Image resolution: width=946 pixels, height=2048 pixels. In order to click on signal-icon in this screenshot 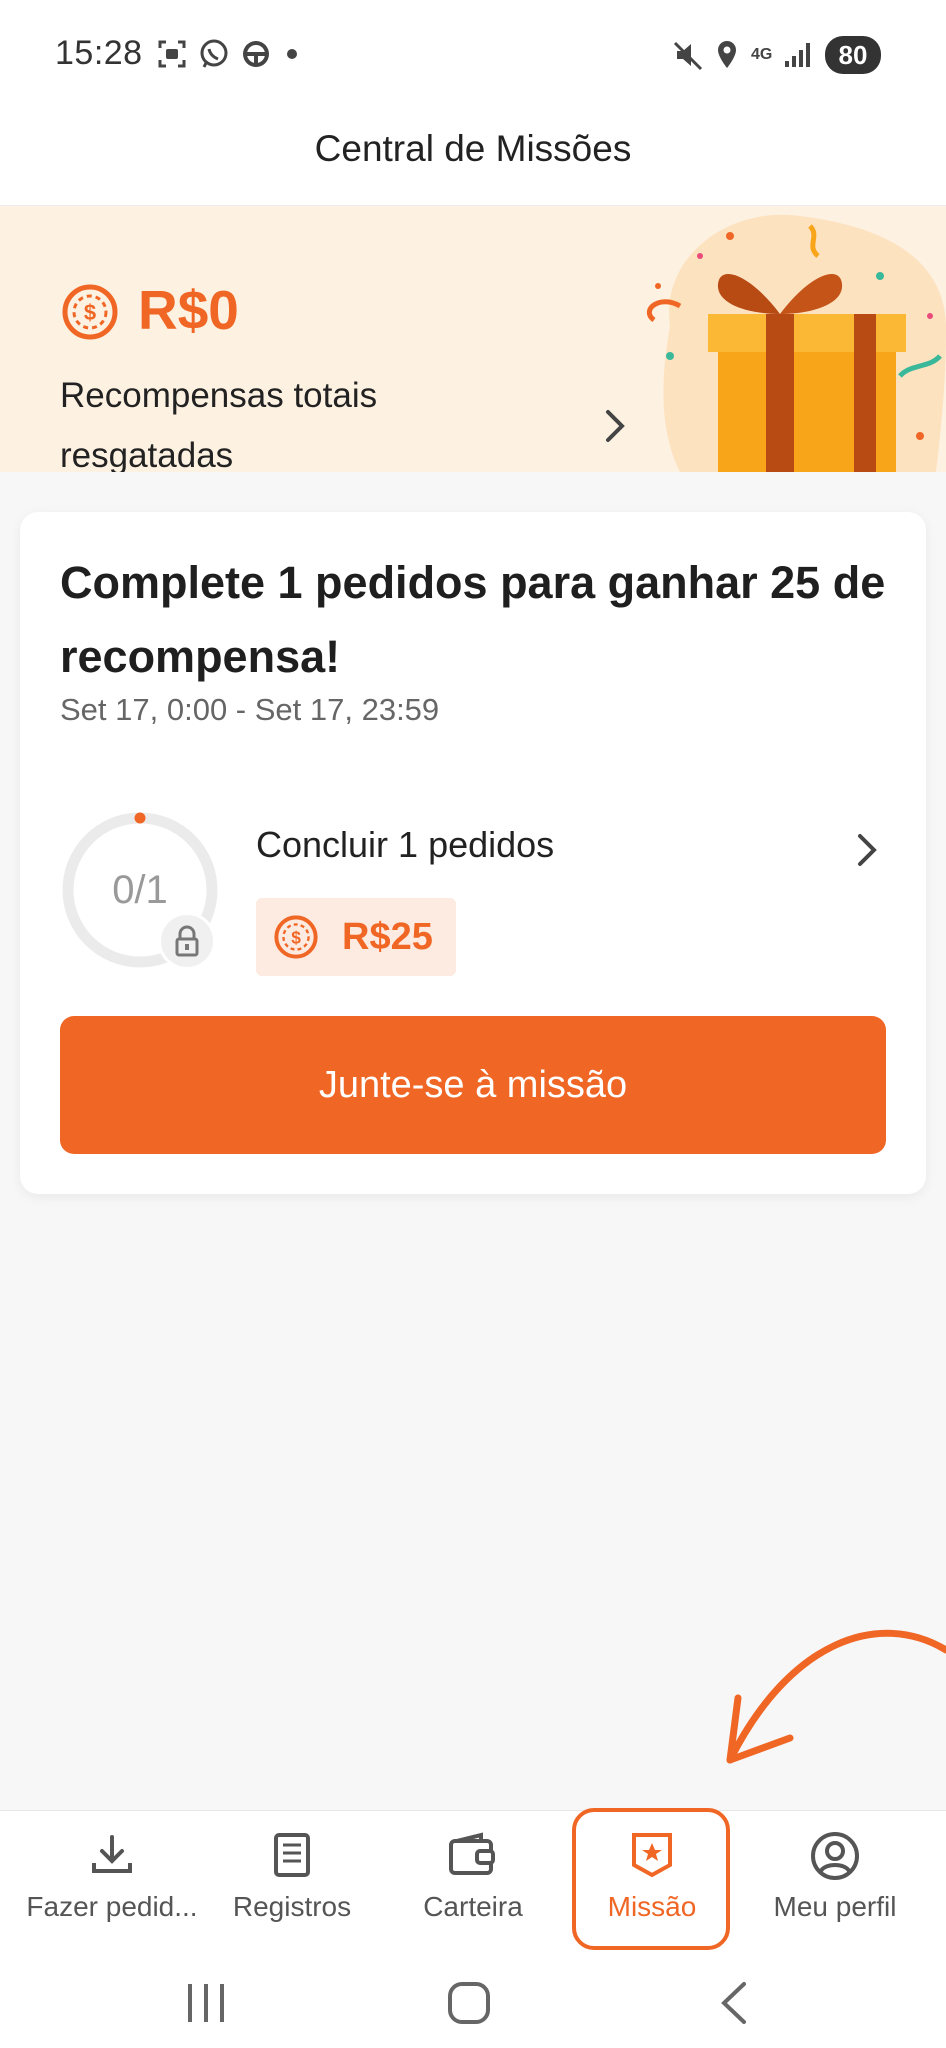, I will do `click(797, 55)`.